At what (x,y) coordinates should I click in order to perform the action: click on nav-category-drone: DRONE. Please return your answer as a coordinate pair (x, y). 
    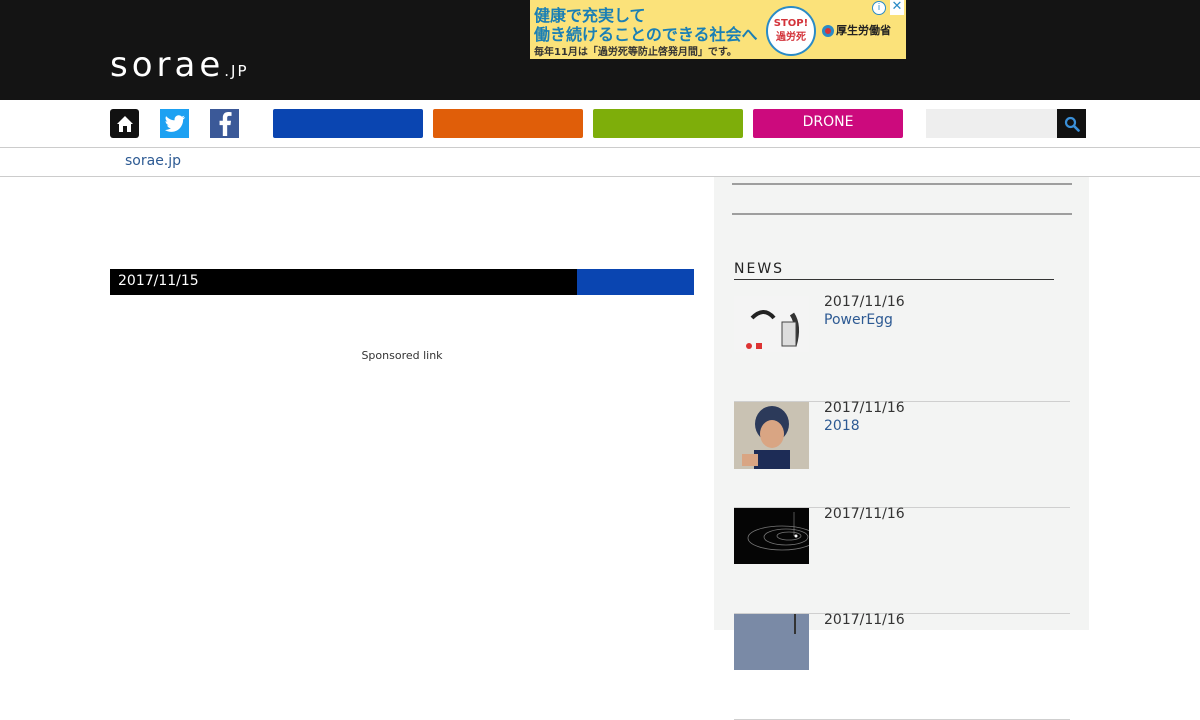
    Looking at the image, I should click on (828, 123).